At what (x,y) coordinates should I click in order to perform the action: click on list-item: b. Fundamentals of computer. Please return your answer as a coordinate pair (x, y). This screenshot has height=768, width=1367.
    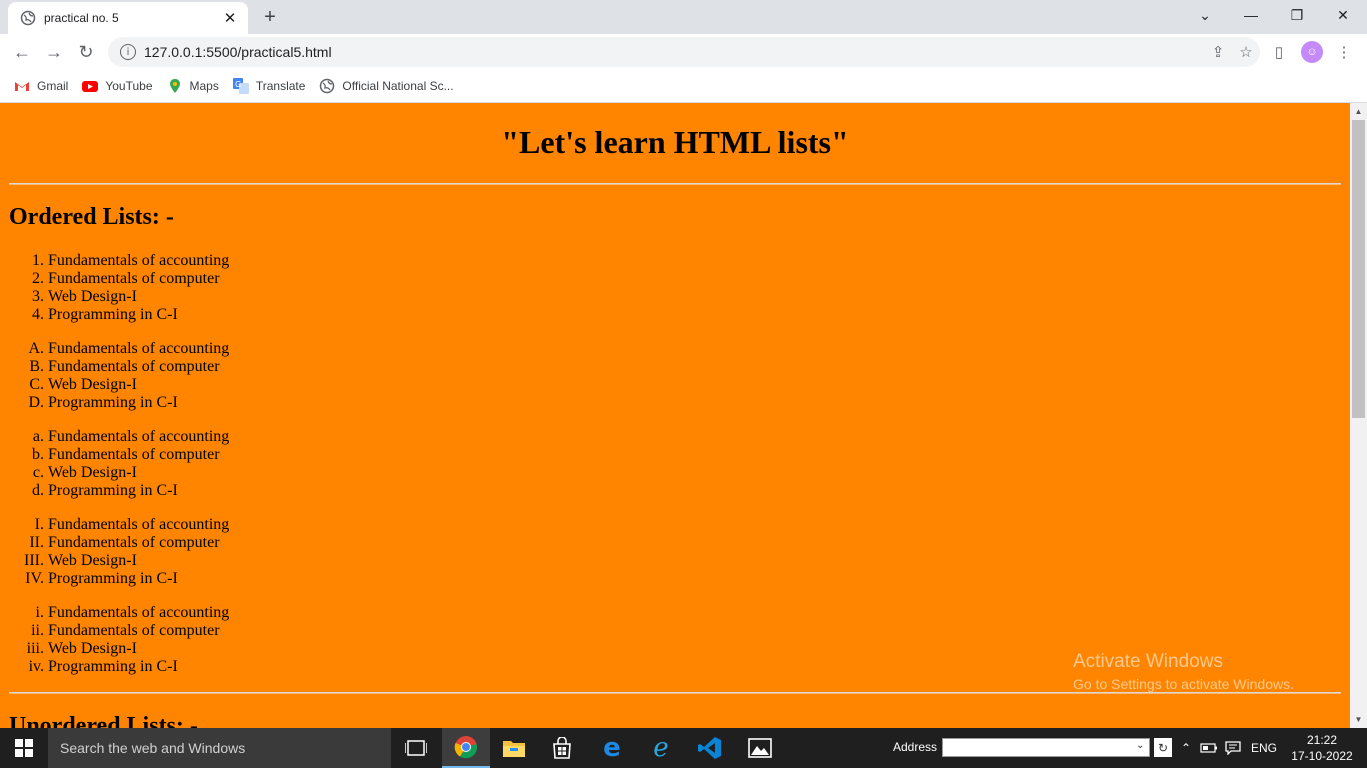
    Looking at the image, I should click on (126, 454).